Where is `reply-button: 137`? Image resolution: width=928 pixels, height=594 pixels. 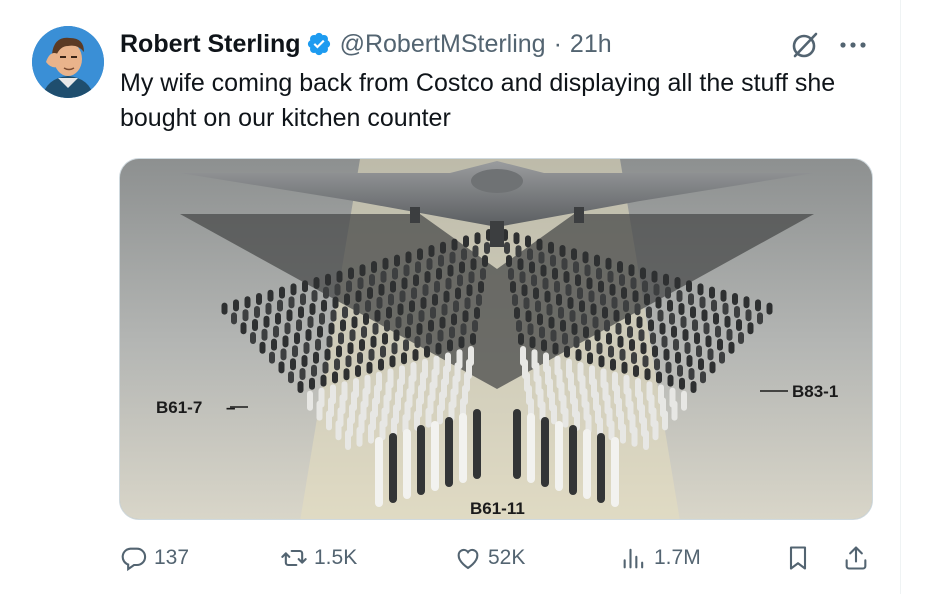
reply-button: 137 is located at coordinates (154, 558).